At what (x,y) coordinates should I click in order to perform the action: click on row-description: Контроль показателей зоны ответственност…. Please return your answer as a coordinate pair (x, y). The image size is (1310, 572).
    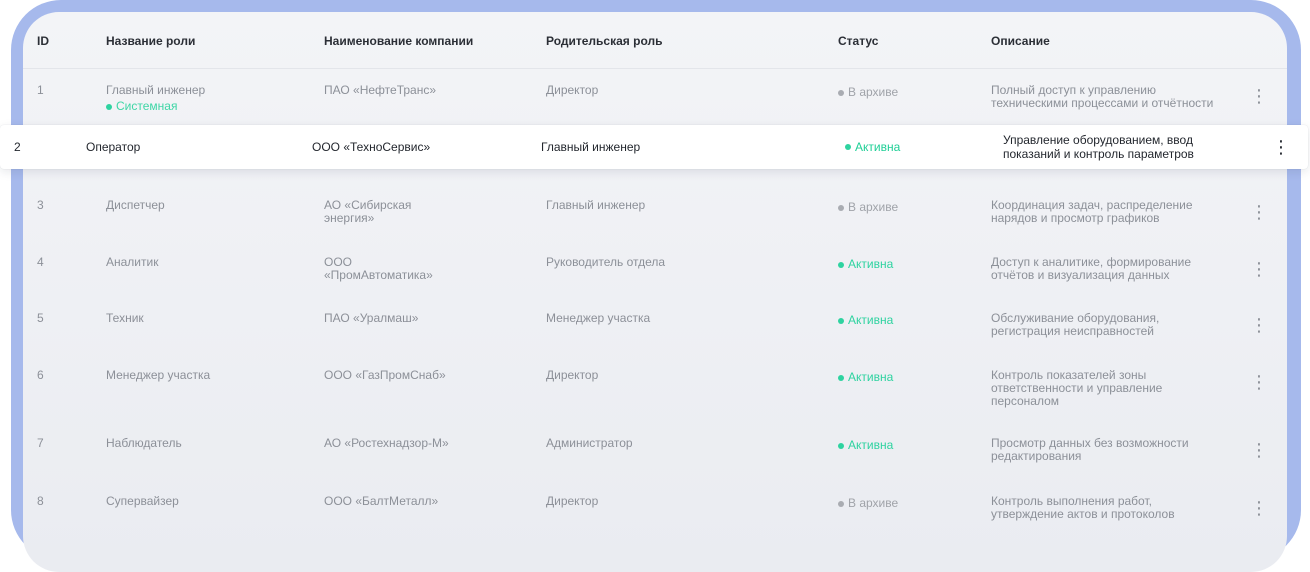
    Looking at the image, I should click on (1077, 388).